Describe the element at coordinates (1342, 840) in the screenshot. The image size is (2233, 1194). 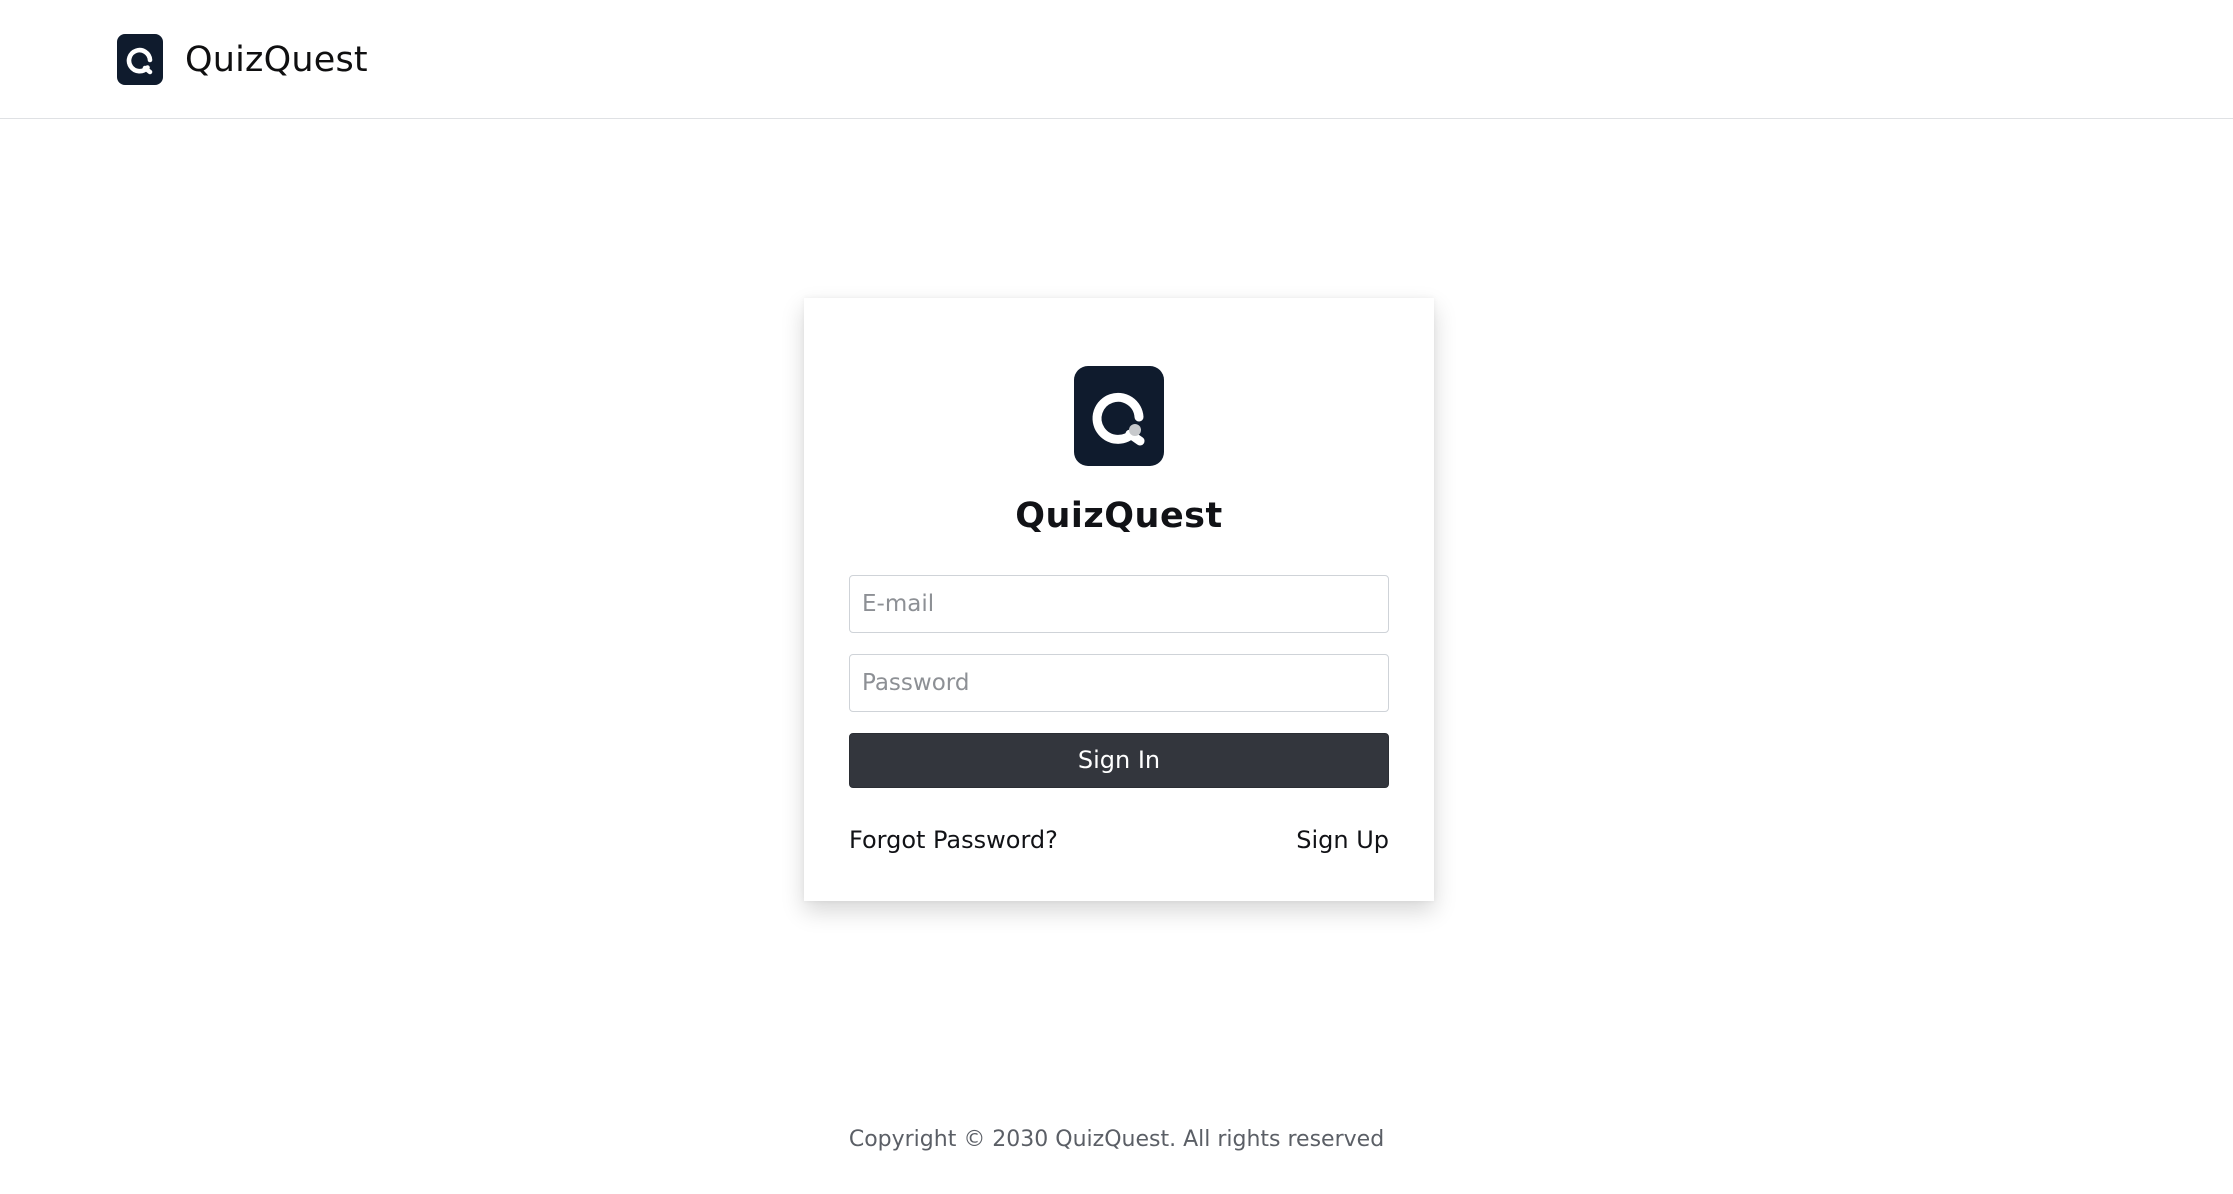
I see `sign-up-link: Sign Up` at that location.